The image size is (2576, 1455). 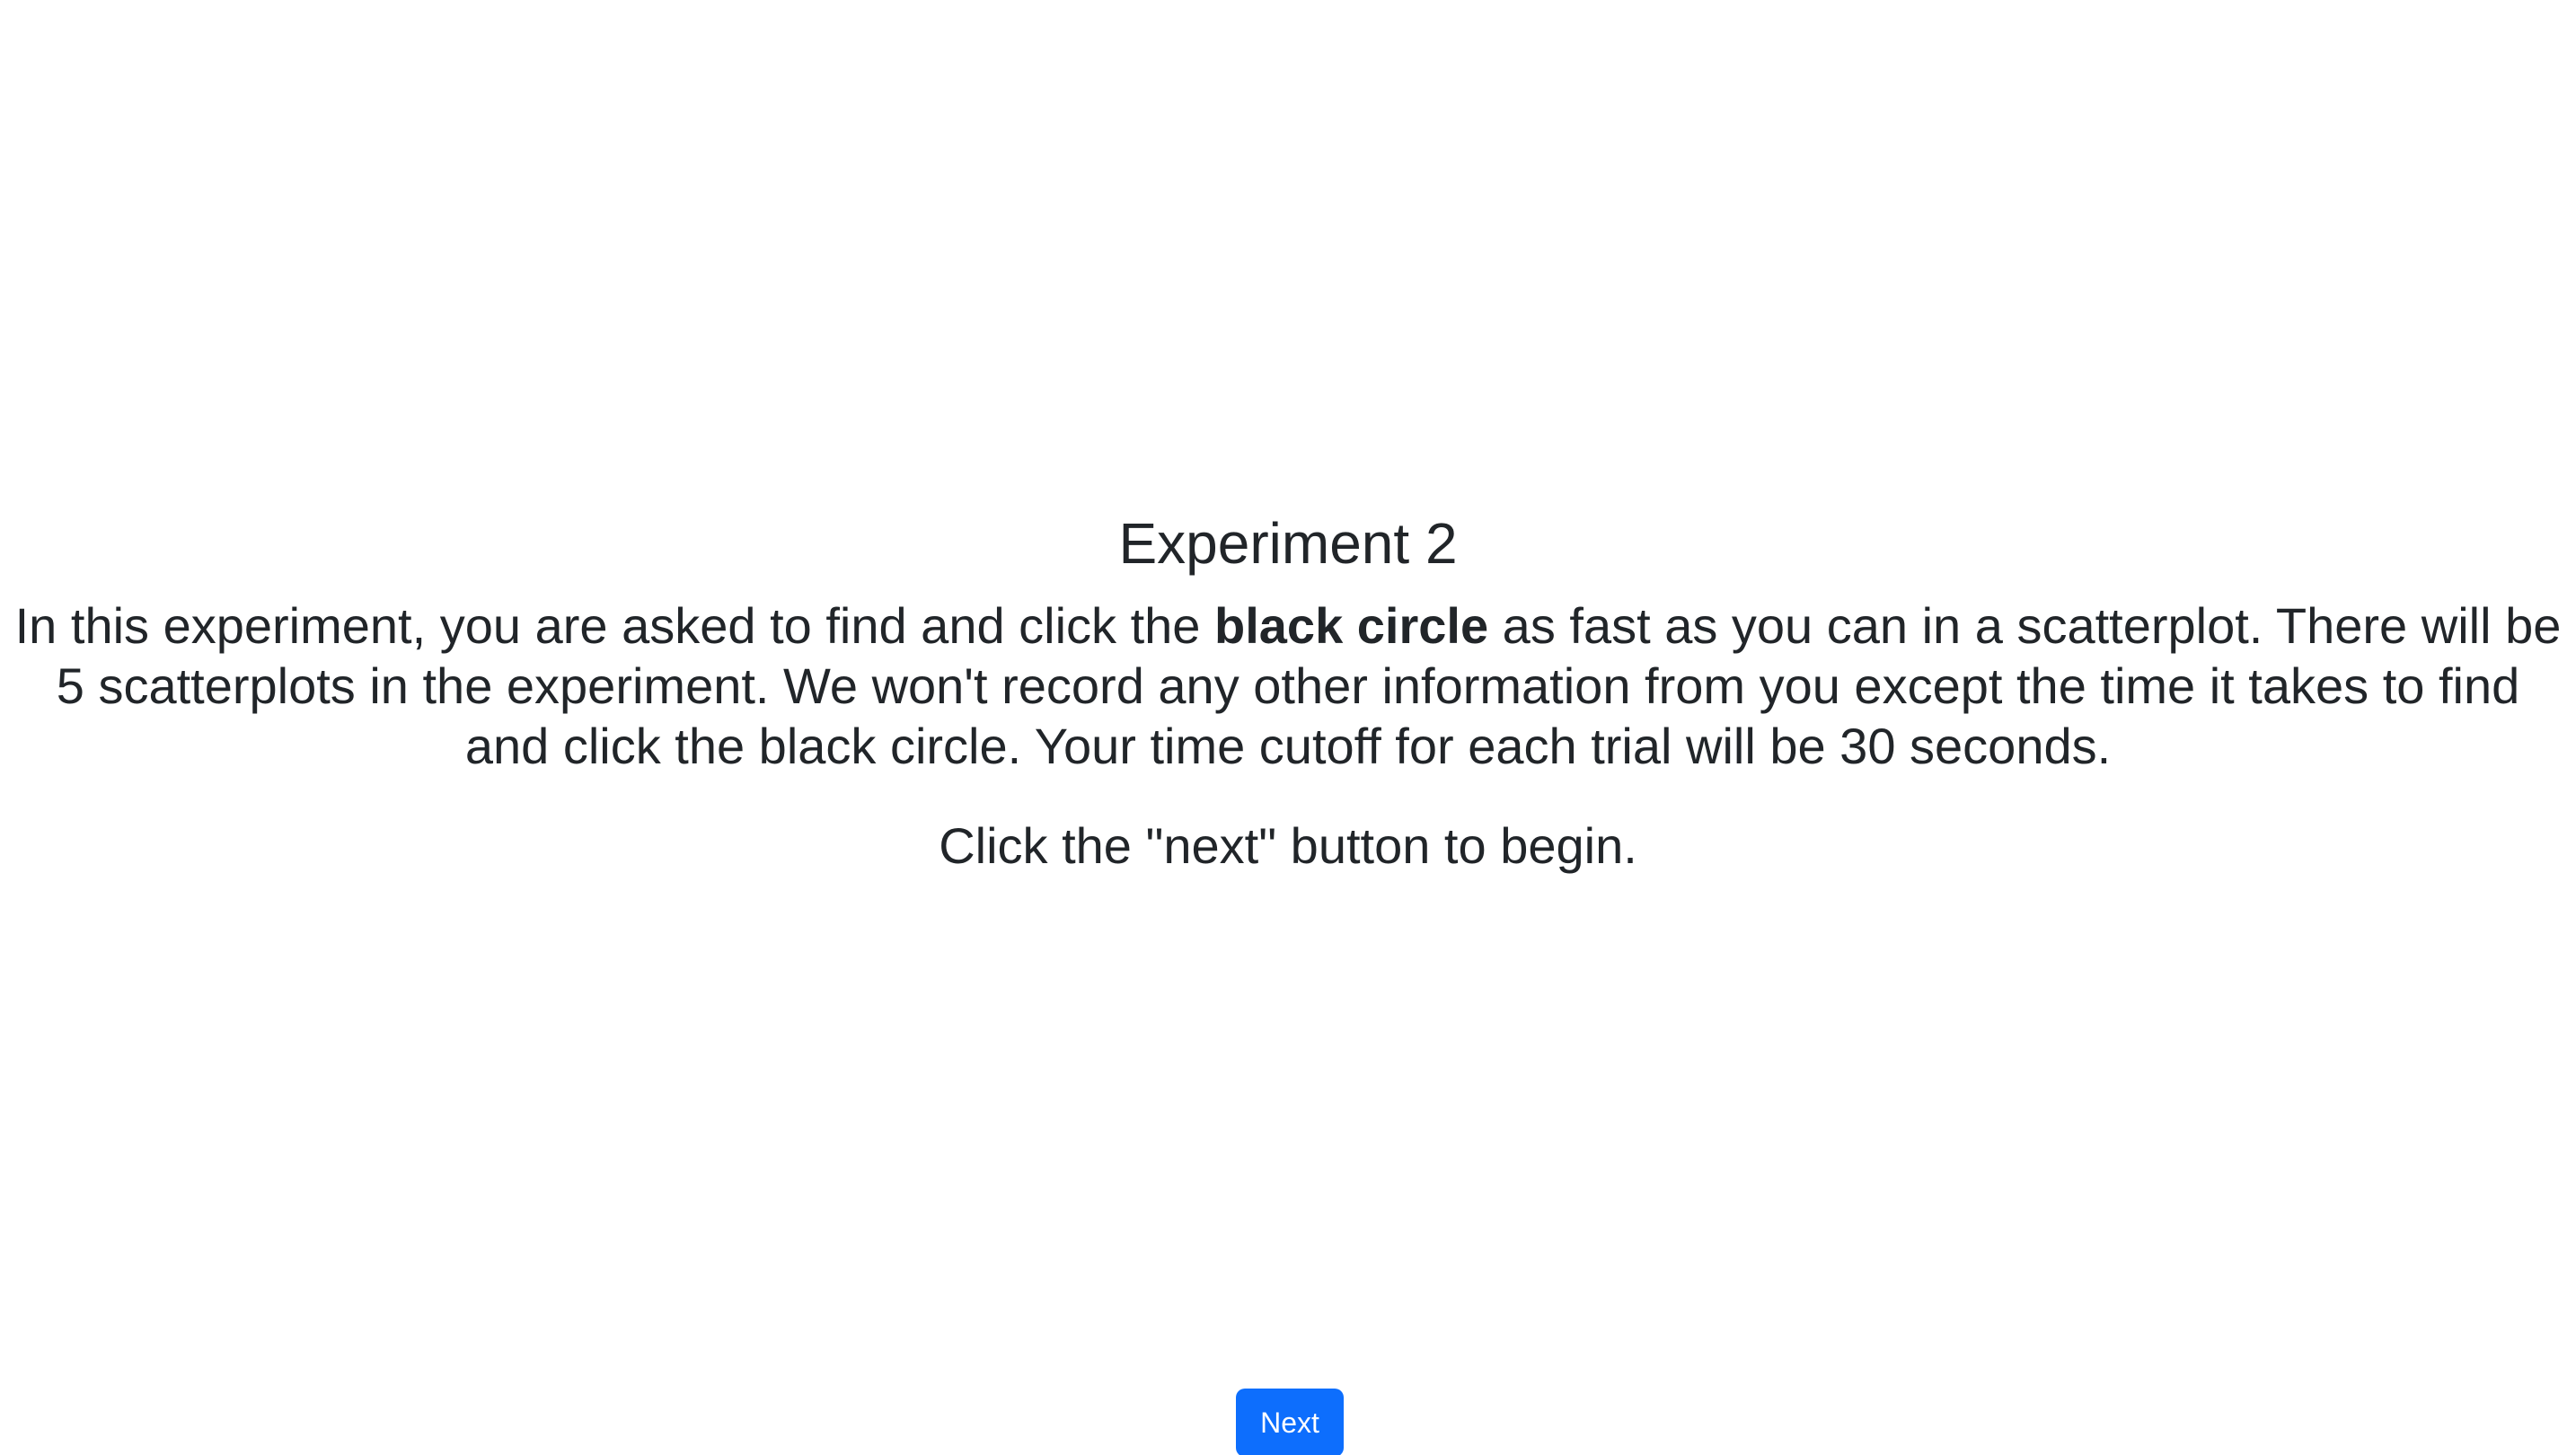 What do you see at coordinates (1288, 845) in the screenshot?
I see `start-prompt: Click the "next" button to begin.` at bounding box center [1288, 845].